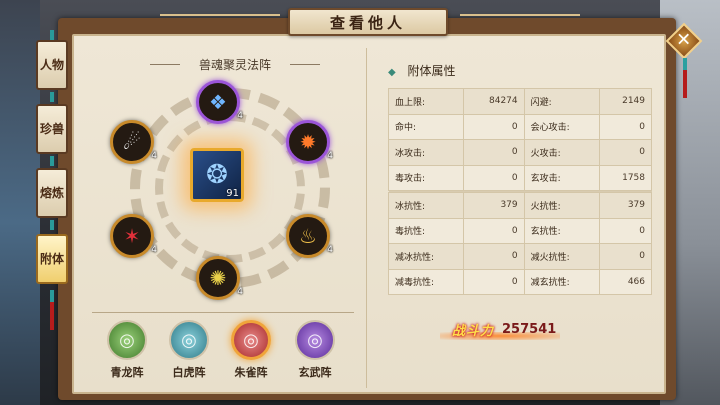 Image resolution: width=720 pixels, height=405 pixels. Describe the element at coordinates (315, 372) in the screenshot. I see `array-label: 玄武阵` at that location.